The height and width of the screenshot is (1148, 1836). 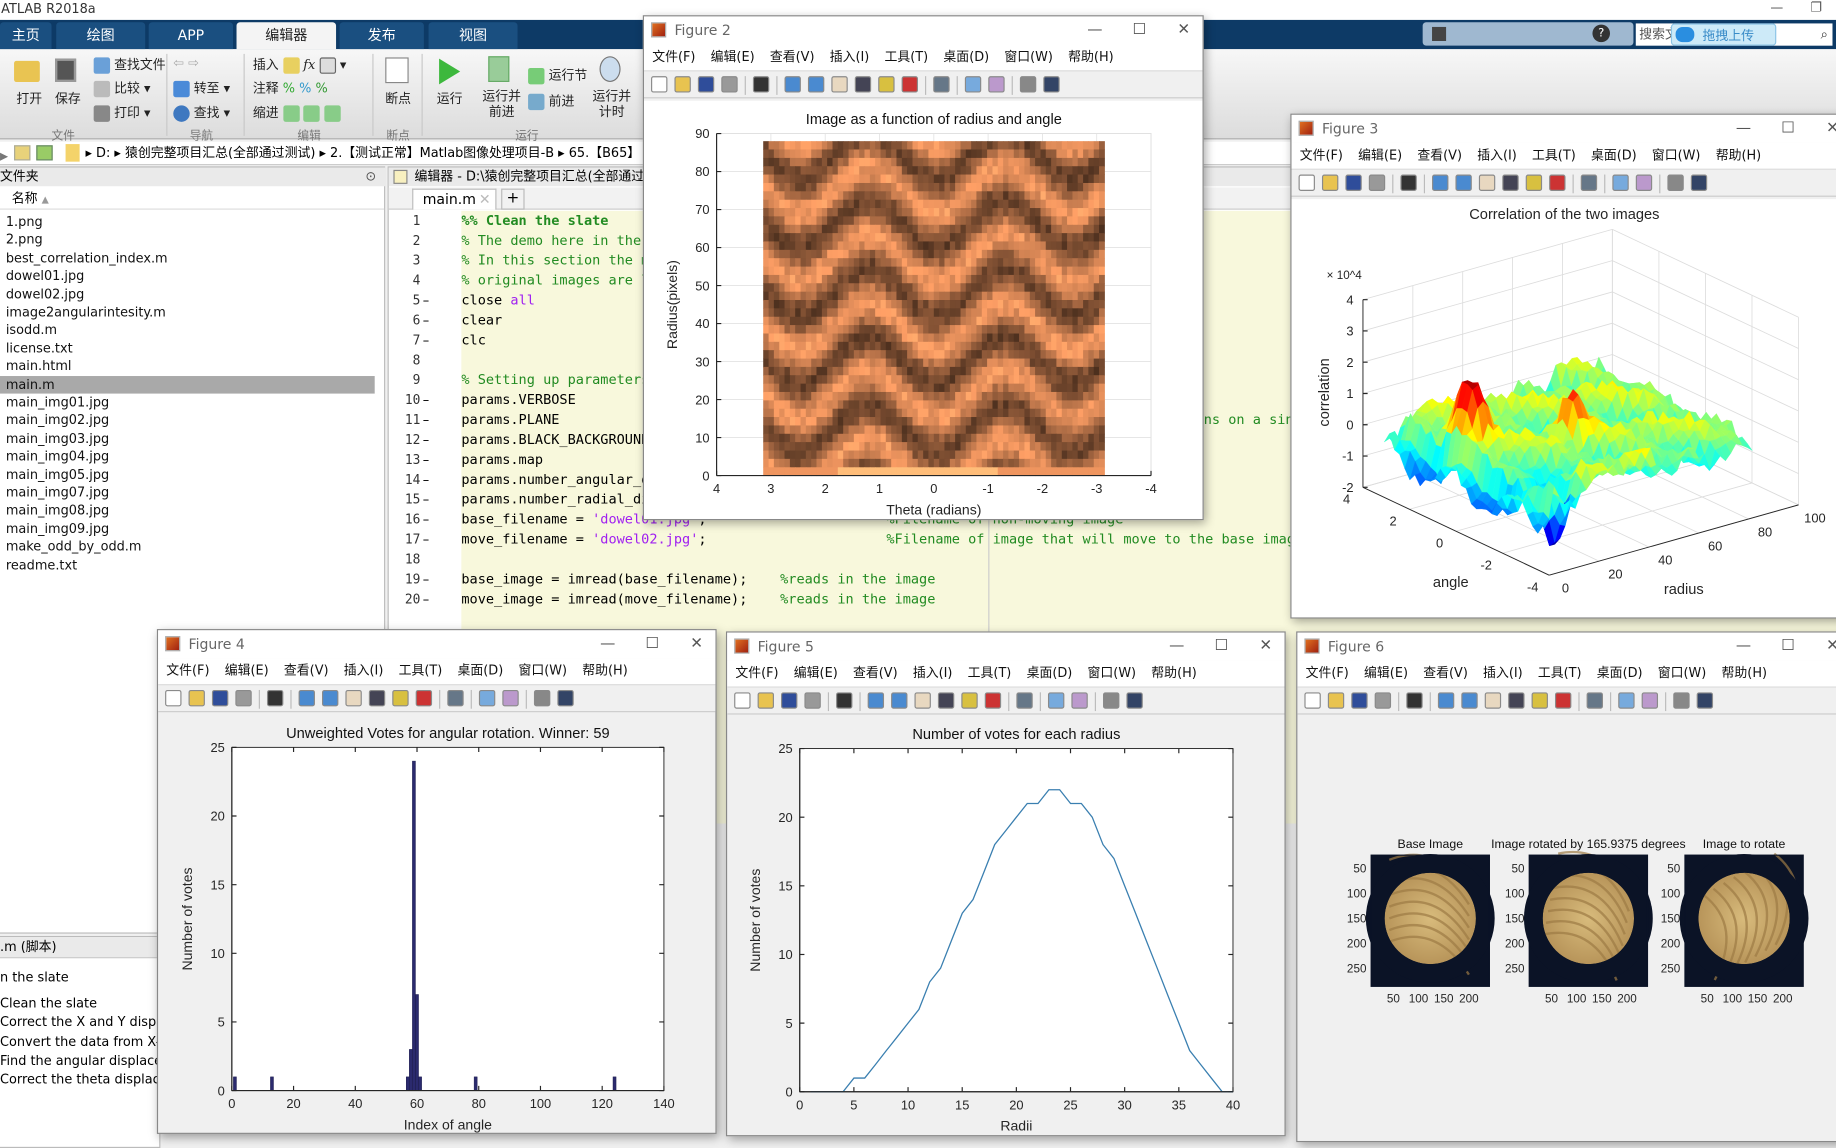 I want to click on minimize-icon: —, so click(x=1776, y=7).